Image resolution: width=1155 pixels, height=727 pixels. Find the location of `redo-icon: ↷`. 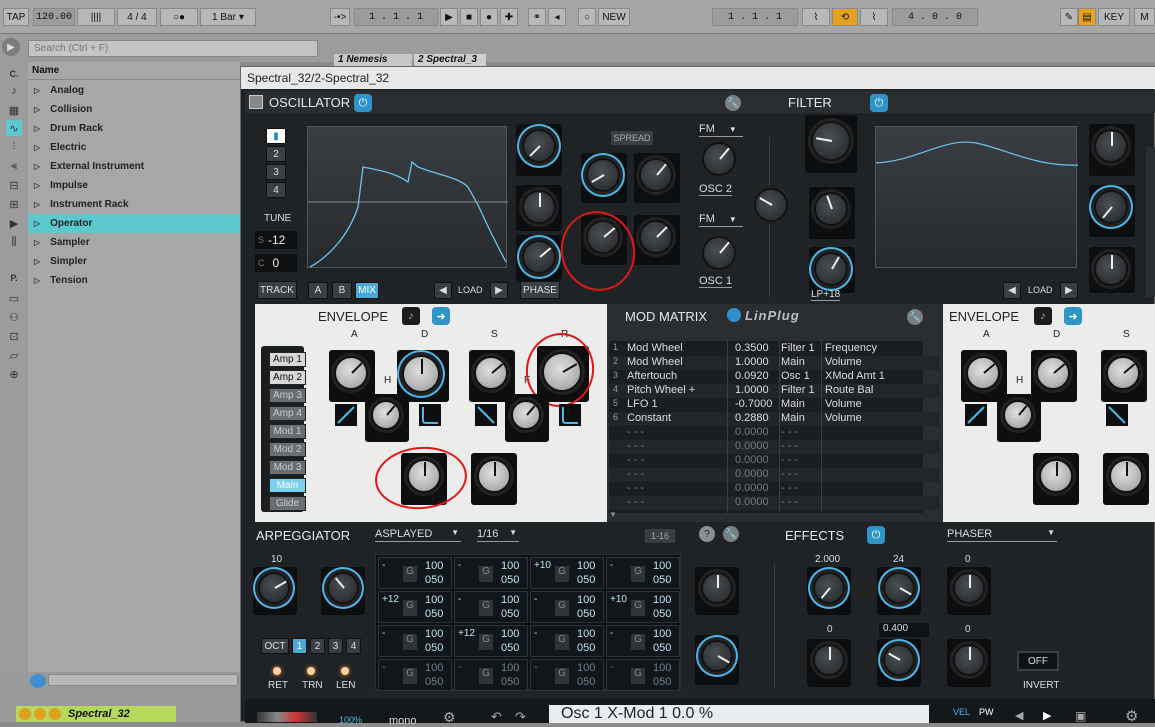

redo-icon: ↷ is located at coordinates (522, 716).